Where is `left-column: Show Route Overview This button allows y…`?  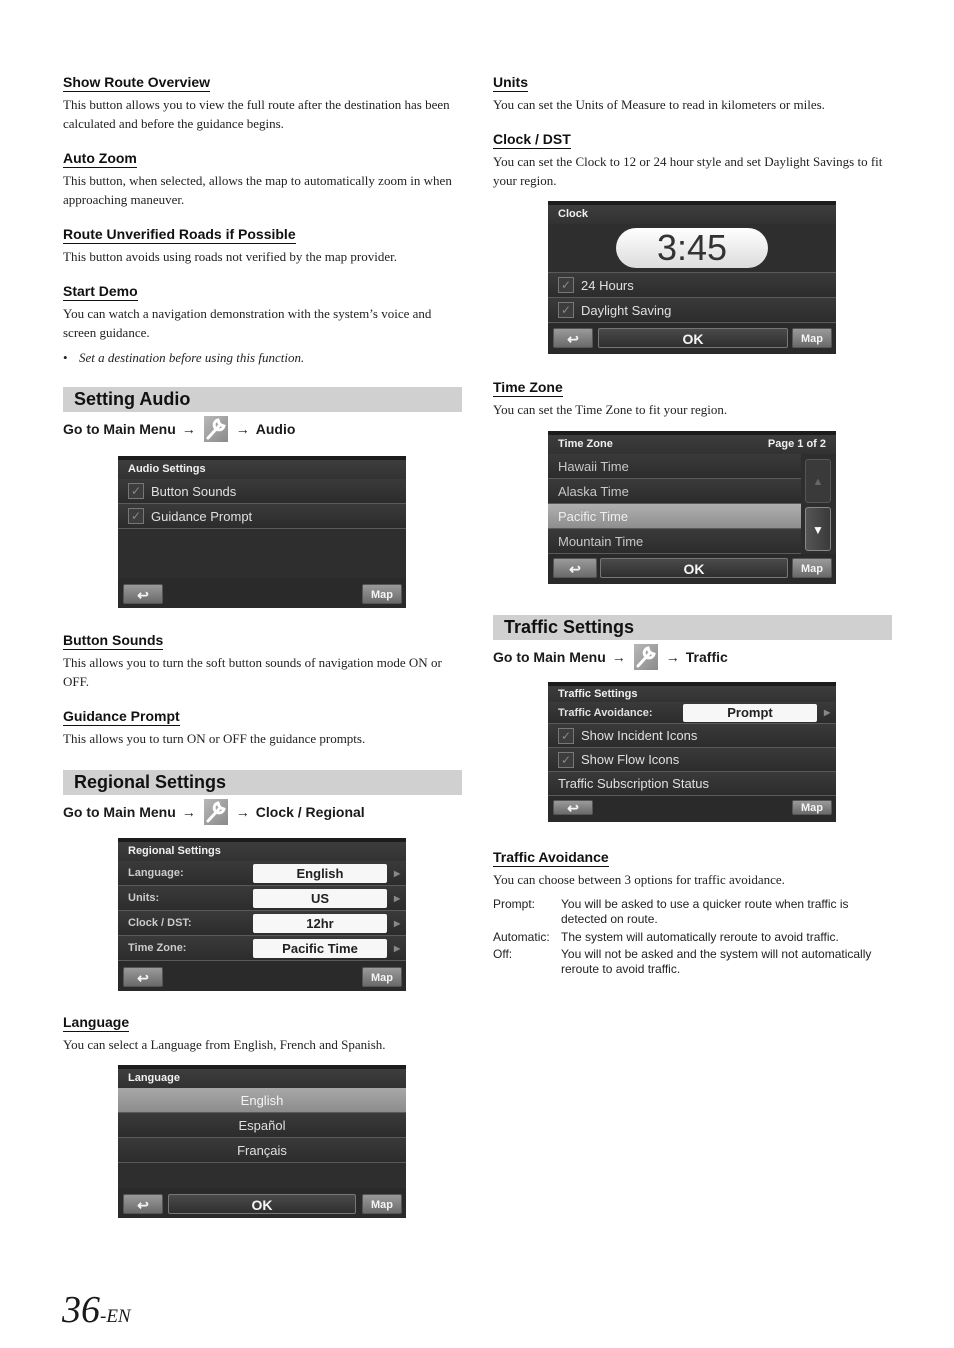 left-column: Show Route Overview This button allows y… is located at coordinates (263, 259).